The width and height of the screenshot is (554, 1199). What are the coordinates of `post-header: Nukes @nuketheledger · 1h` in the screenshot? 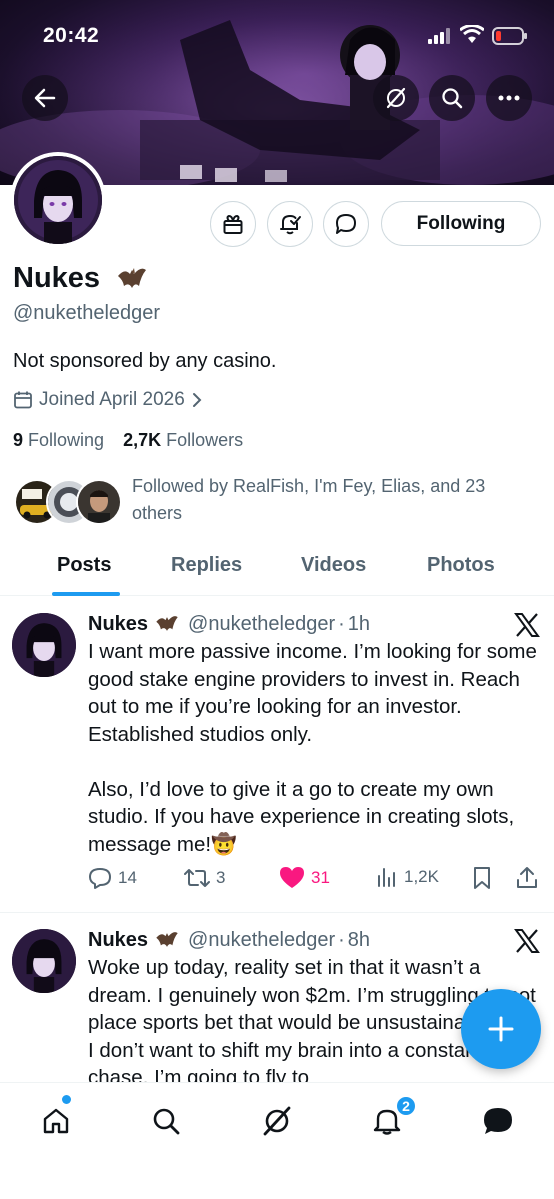 It's located at (229, 624).